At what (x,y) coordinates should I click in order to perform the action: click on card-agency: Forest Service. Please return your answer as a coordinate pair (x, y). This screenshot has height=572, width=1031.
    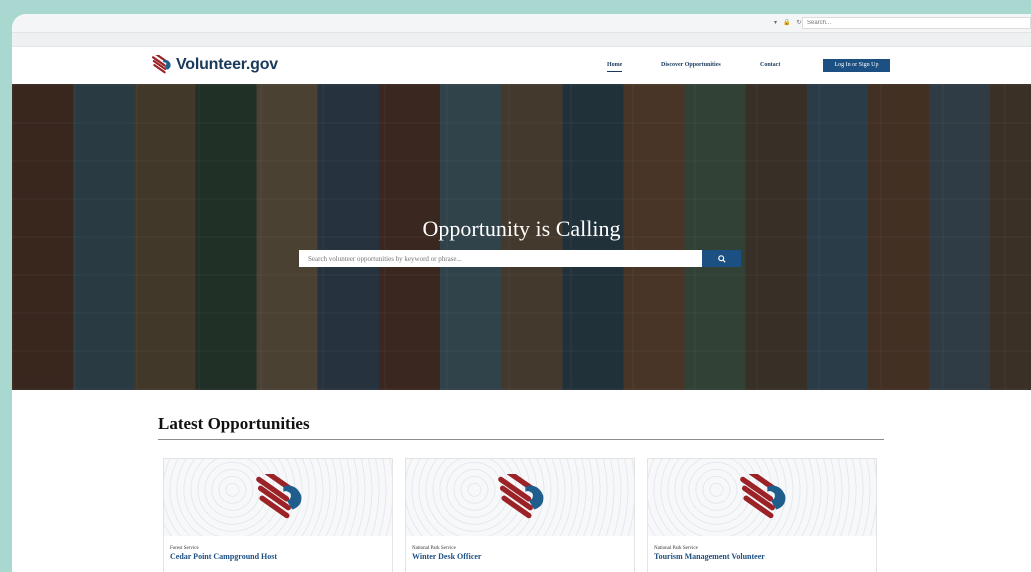
    Looking at the image, I should click on (184, 548).